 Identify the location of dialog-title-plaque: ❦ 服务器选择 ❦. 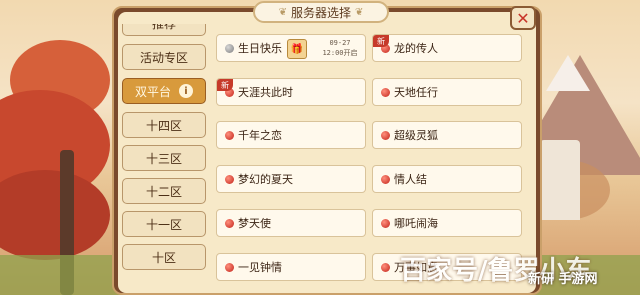
(321, 12).